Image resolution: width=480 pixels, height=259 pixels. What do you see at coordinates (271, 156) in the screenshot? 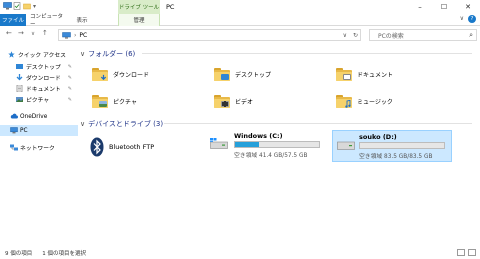
I see `drive-c-free-space: 空き領域 41.4 GB/57.5 GB` at bounding box center [271, 156].